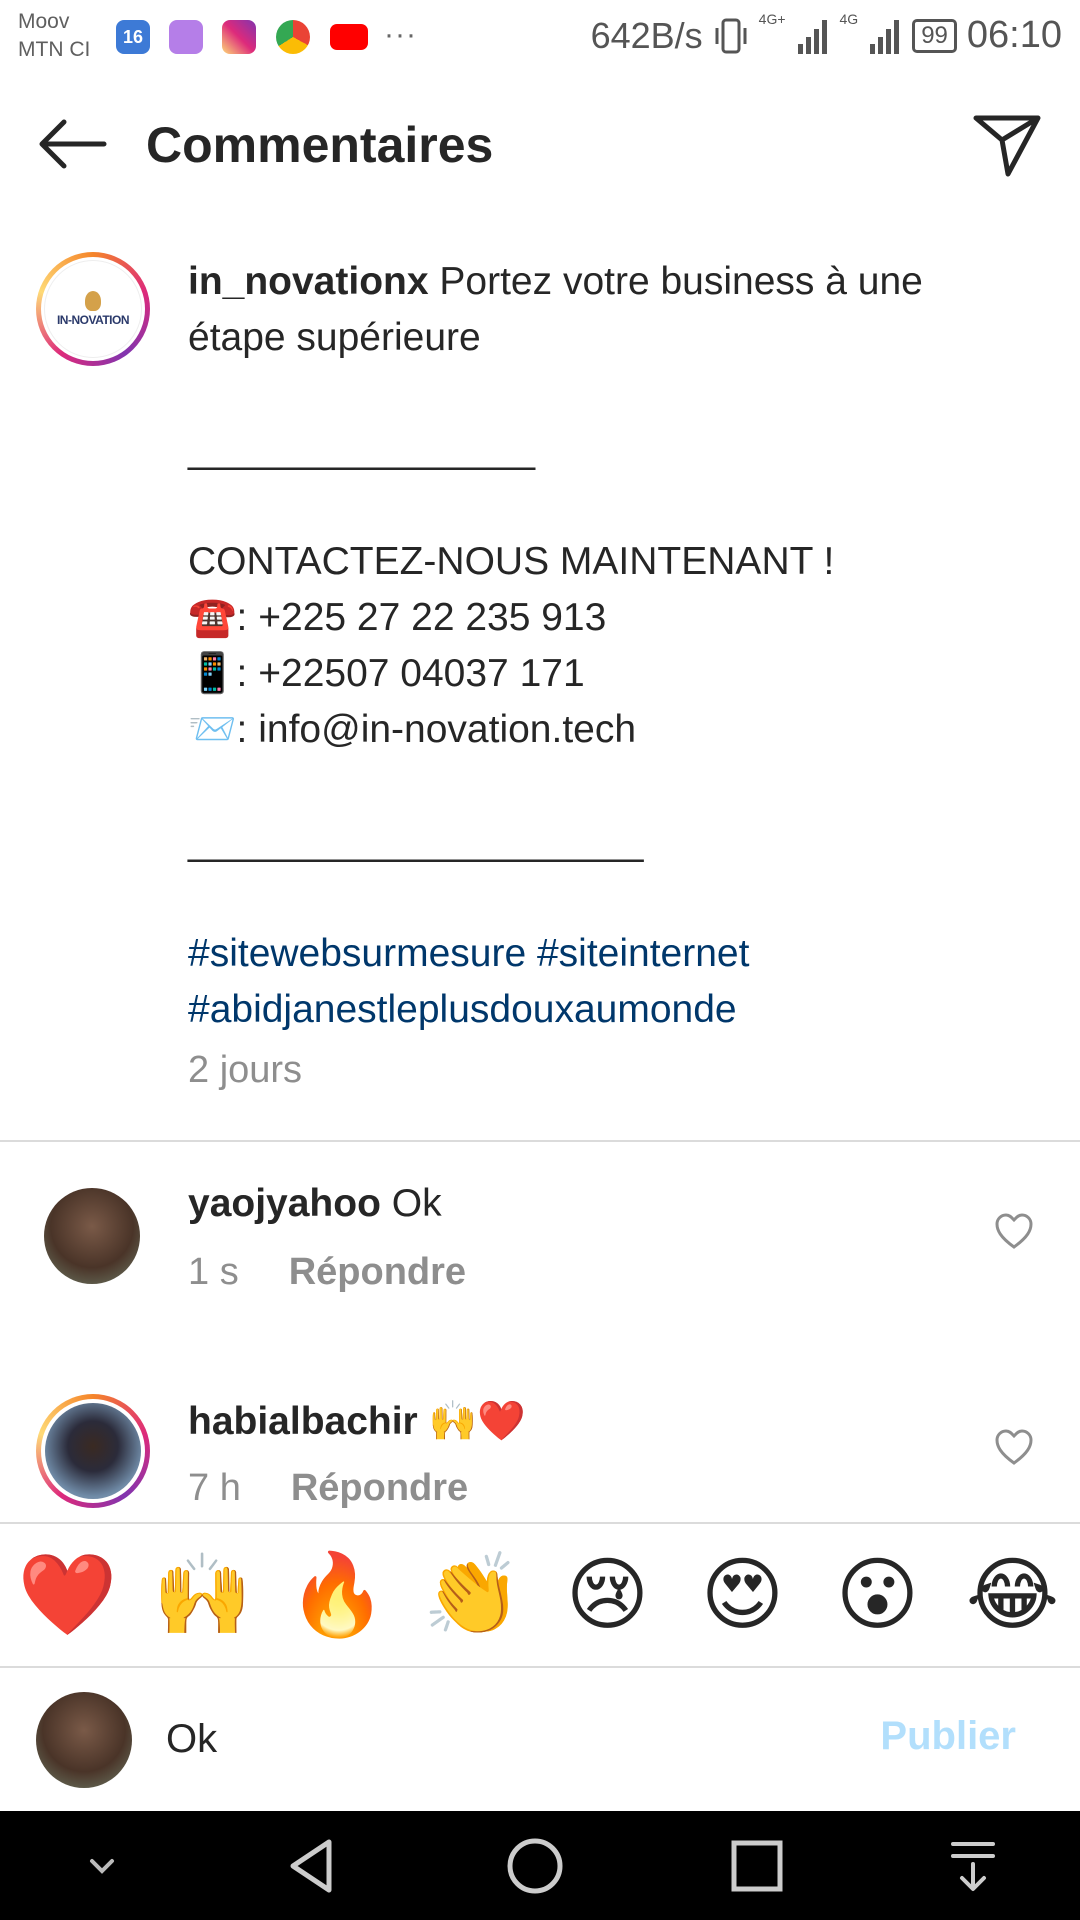  Describe the element at coordinates (239, 37) in the screenshot. I see `instagram-notification-icon` at that location.